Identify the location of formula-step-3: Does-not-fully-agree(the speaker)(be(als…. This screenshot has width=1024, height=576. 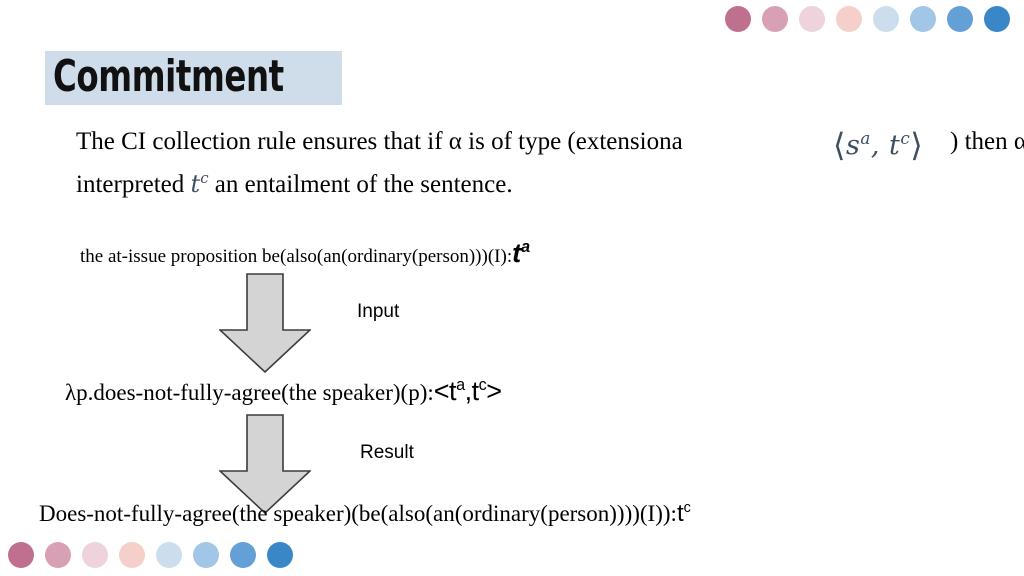
(365, 514).